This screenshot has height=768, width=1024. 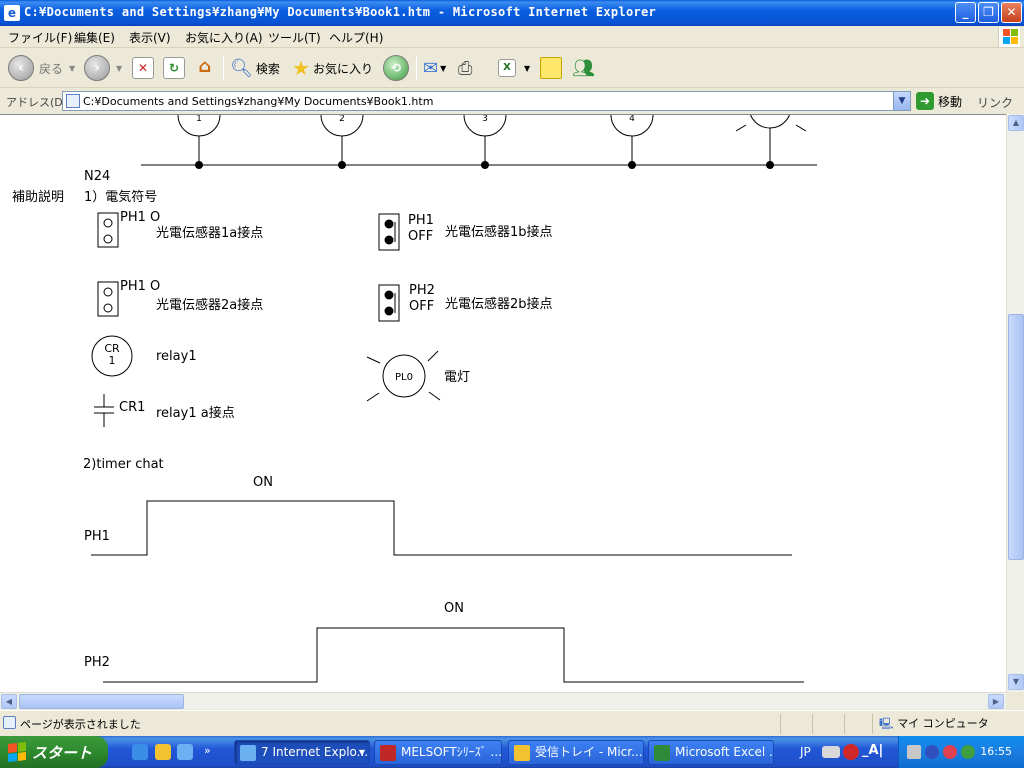 I want to click on ph2-a-contact-symbol, so click(x=108, y=299).